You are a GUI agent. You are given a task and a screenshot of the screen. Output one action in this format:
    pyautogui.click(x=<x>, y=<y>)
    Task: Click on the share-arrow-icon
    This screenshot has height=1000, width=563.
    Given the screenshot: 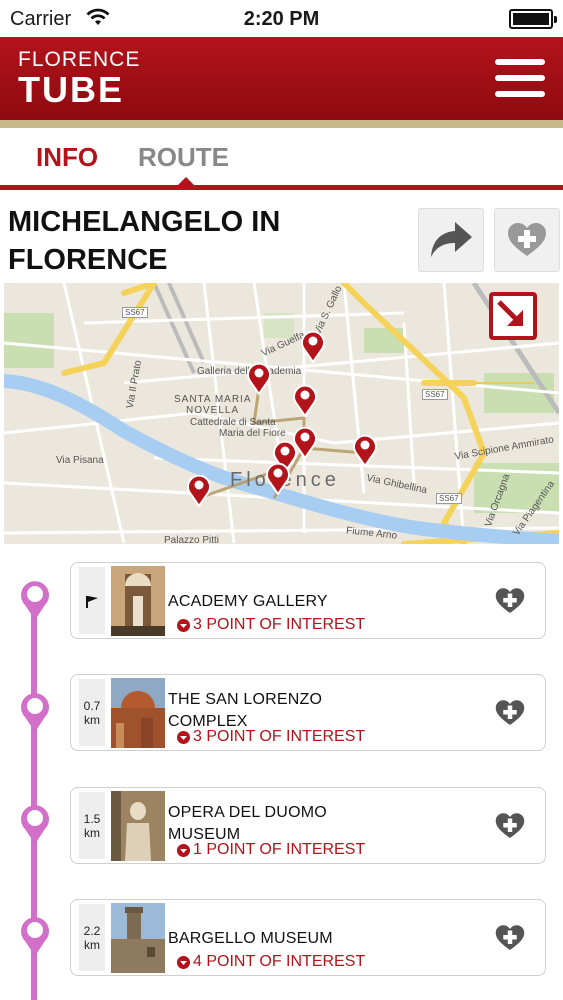 What is the action you would take?
    pyautogui.click(x=451, y=239)
    